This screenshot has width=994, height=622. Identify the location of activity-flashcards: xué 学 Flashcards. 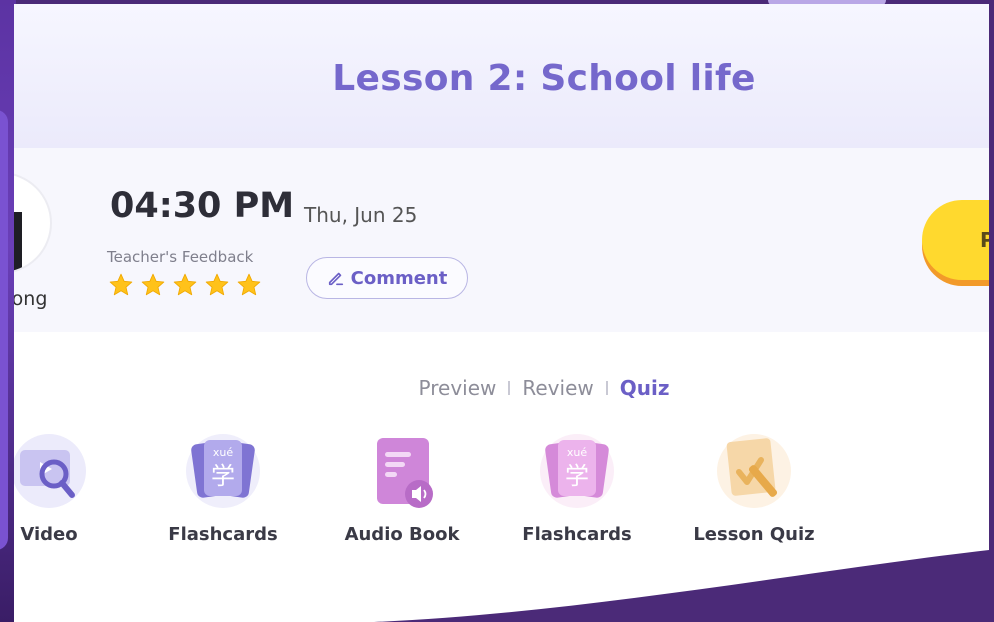
(223, 488).